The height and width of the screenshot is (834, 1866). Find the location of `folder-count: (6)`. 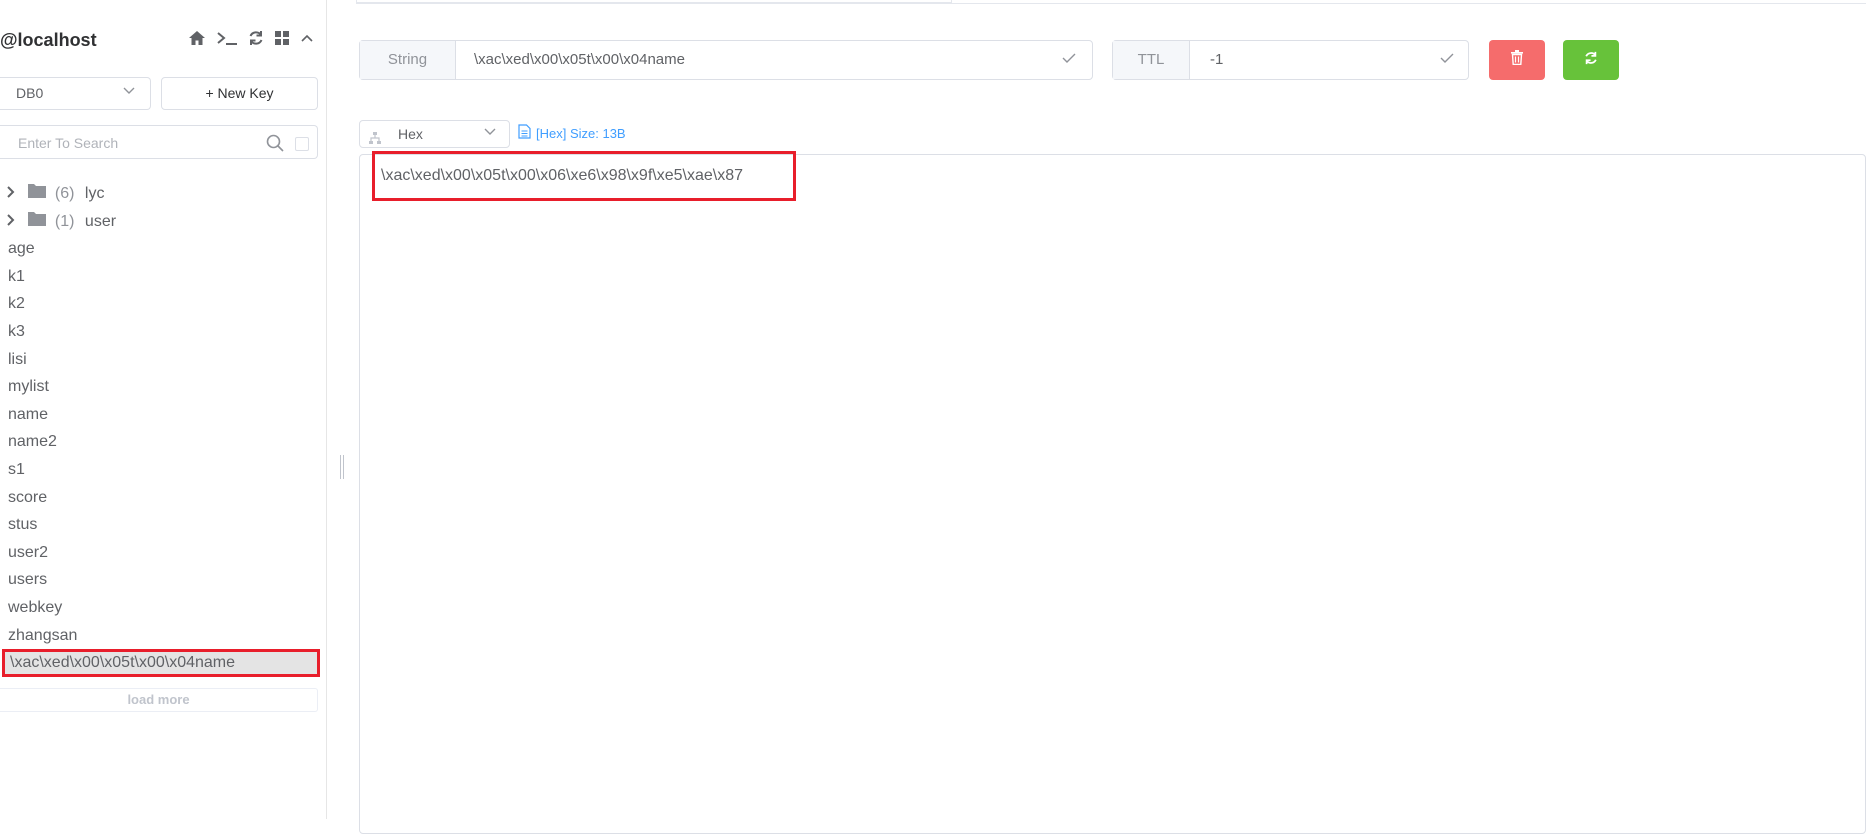

folder-count: (6) is located at coordinates (64, 194).